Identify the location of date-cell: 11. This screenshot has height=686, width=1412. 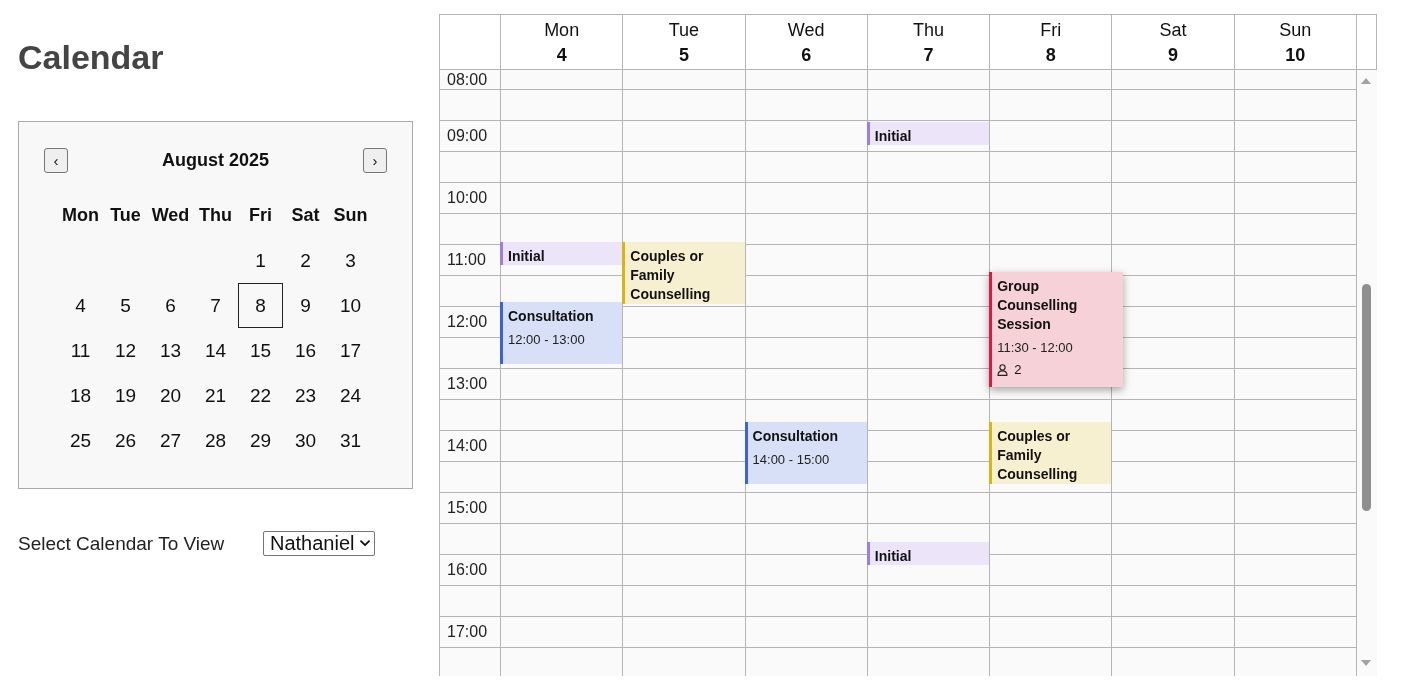
(80, 350).